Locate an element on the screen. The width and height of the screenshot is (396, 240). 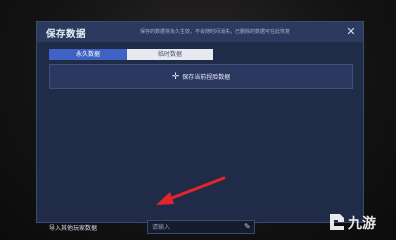
plus-icon: ✛ is located at coordinates (175, 76).